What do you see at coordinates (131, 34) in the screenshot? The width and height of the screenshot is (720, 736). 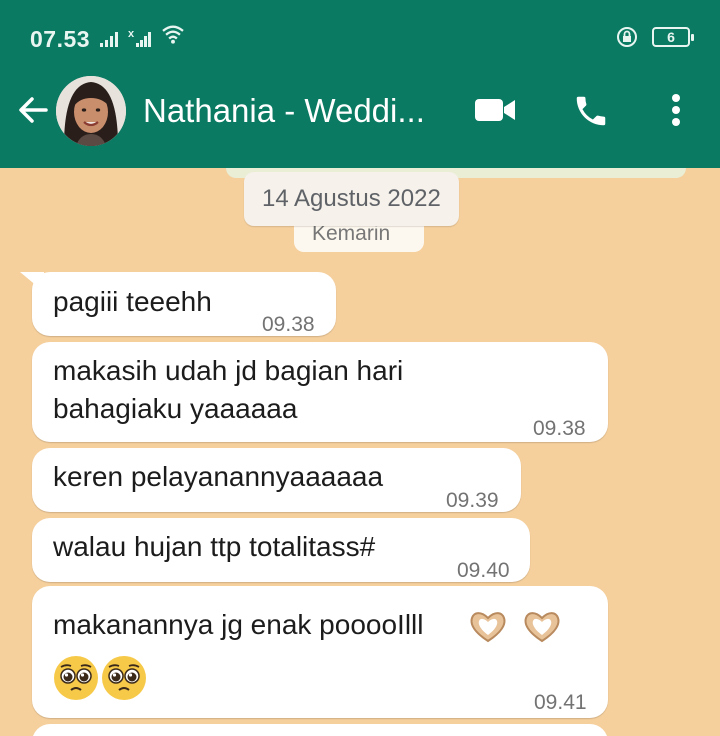 I see `svg-text: x` at bounding box center [131, 34].